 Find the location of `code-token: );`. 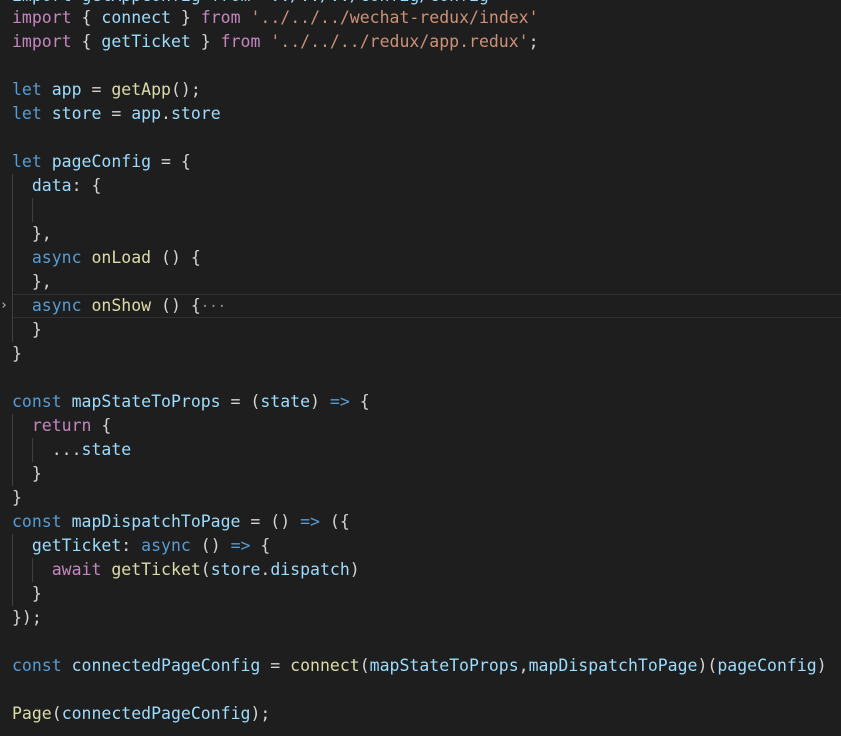

code-token: ); is located at coordinates (260, 713).